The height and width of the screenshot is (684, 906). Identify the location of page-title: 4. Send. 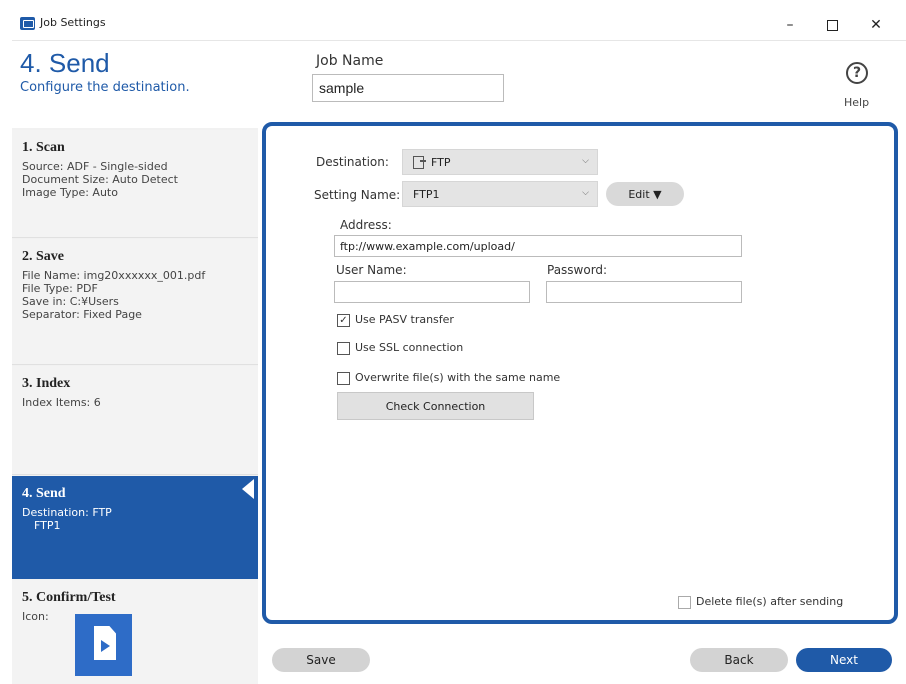
(65, 63).